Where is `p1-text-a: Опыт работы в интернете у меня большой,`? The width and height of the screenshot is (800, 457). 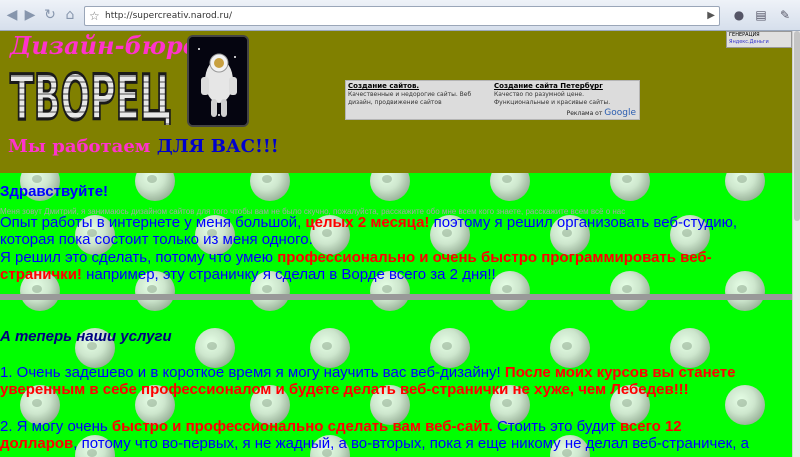 p1-text-a: Опыт работы в интернете у меня большой, is located at coordinates (153, 222).